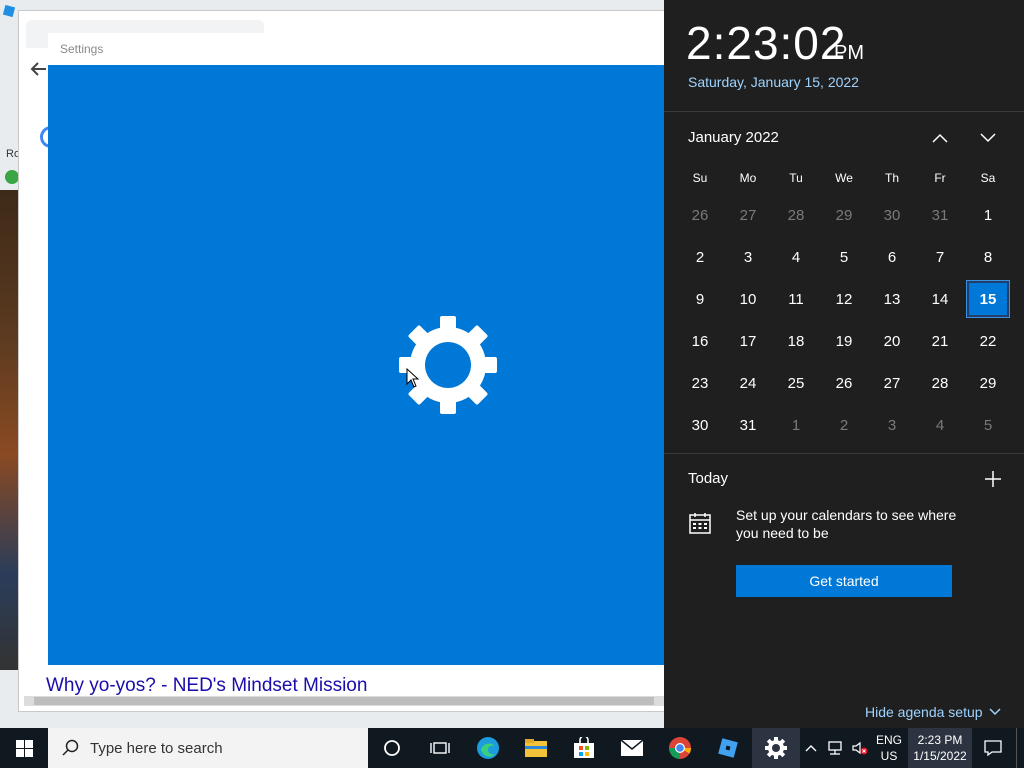 This screenshot has width=1024, height=768. What do you see at coordinates (844, 581) in the screenshot?
I see `get-started-button: Get started` at bounding box center [844, 581].